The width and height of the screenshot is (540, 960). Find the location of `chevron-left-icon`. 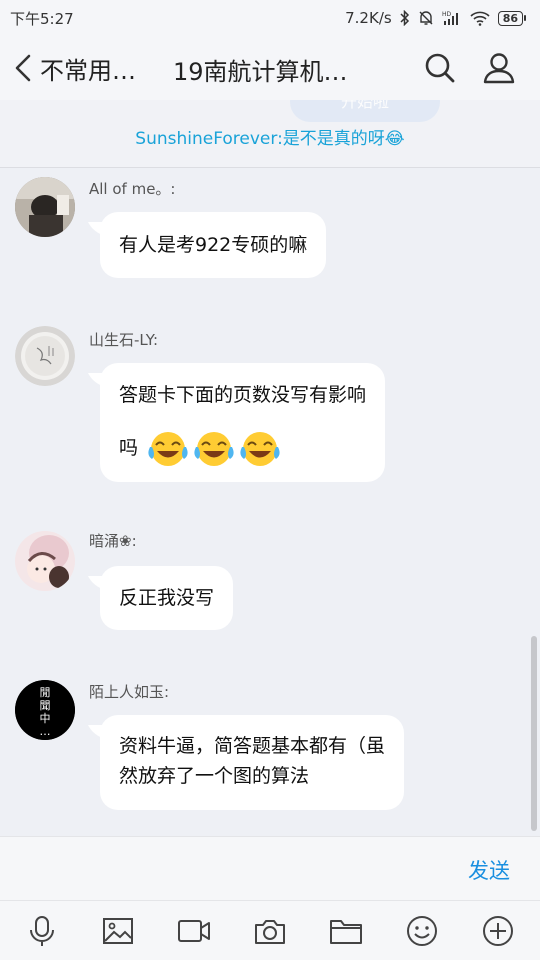

chevron-left-icon is located at coordinates (23, 68).